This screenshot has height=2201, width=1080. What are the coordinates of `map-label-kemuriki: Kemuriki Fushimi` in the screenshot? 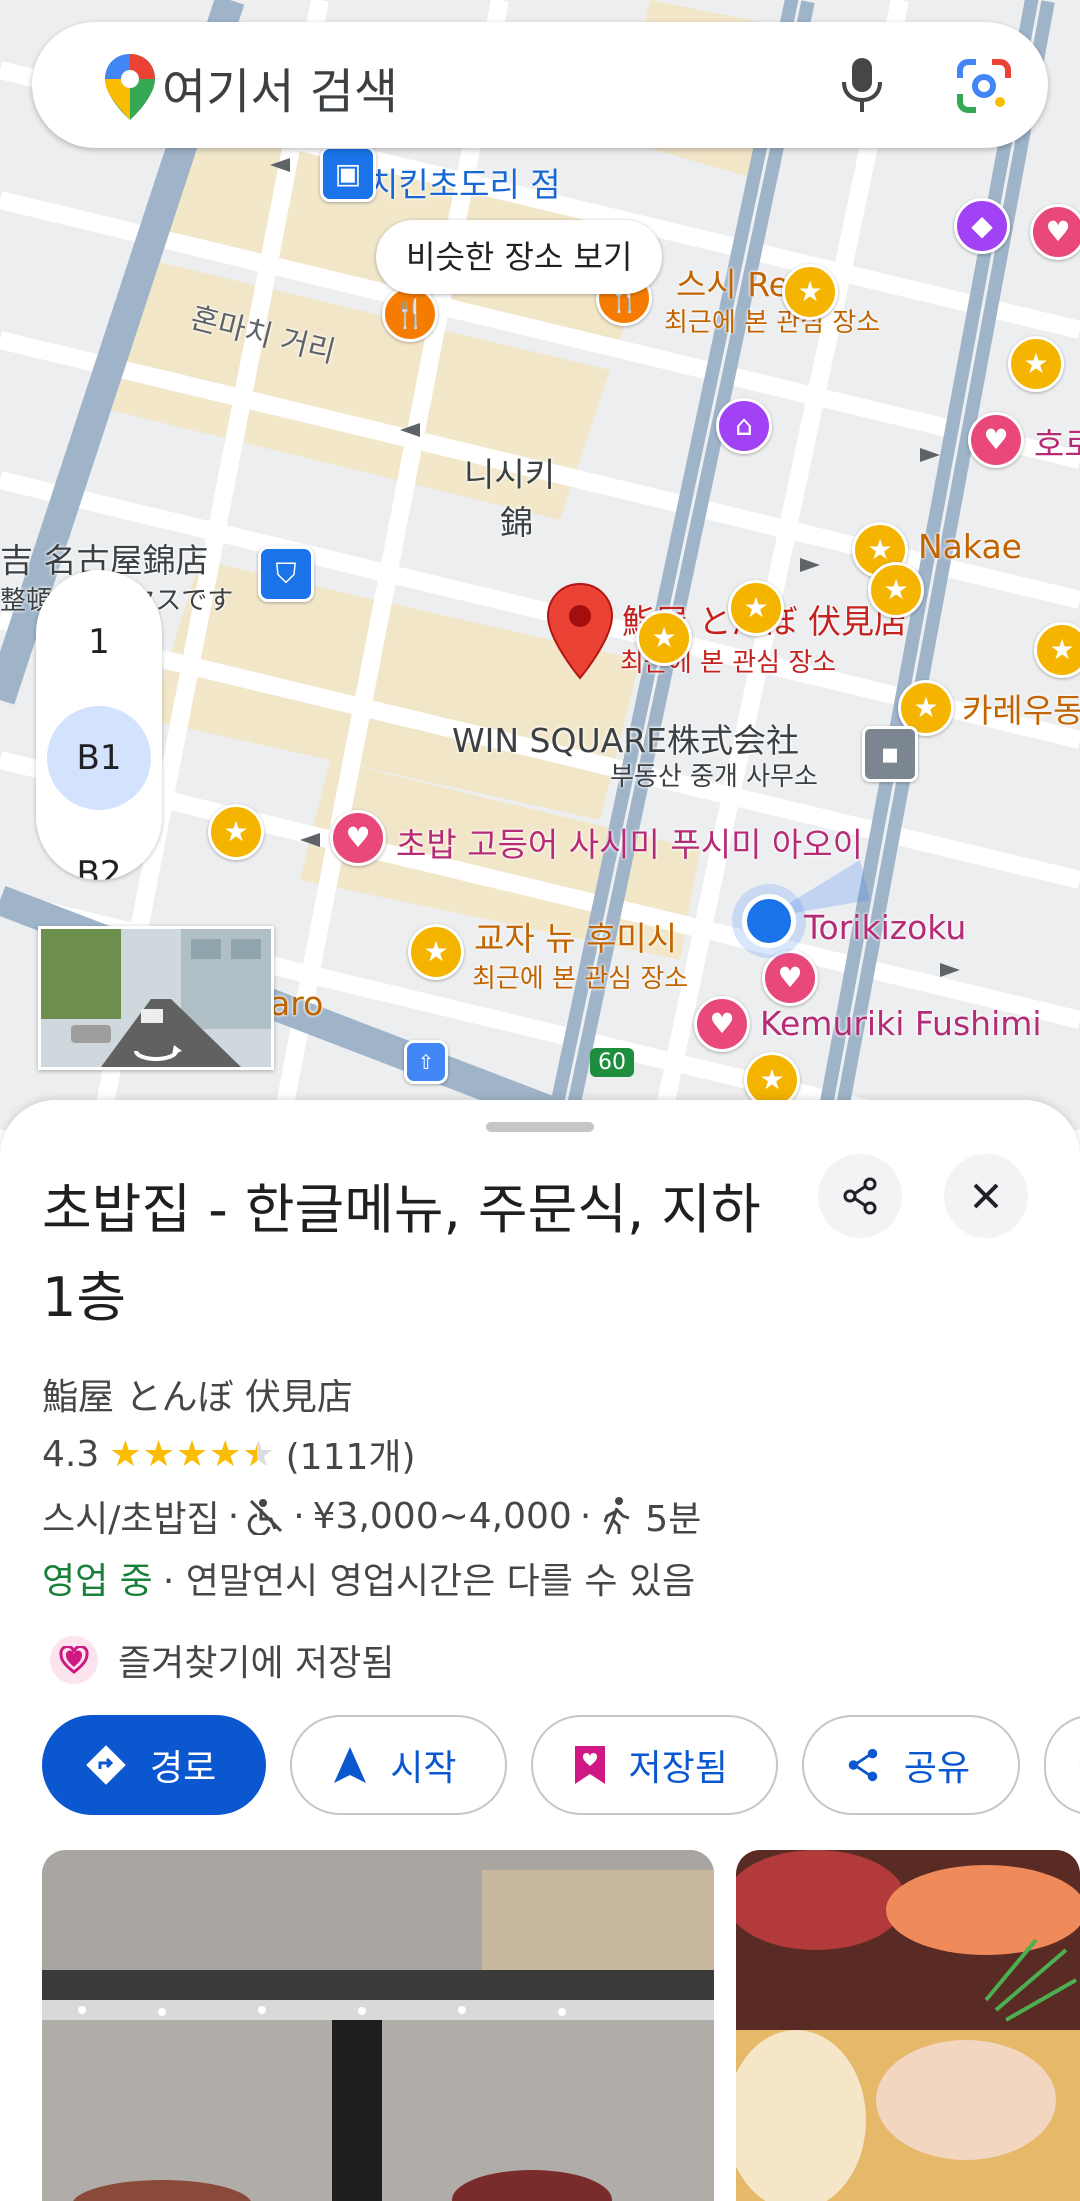 It's located at (901, 1023).